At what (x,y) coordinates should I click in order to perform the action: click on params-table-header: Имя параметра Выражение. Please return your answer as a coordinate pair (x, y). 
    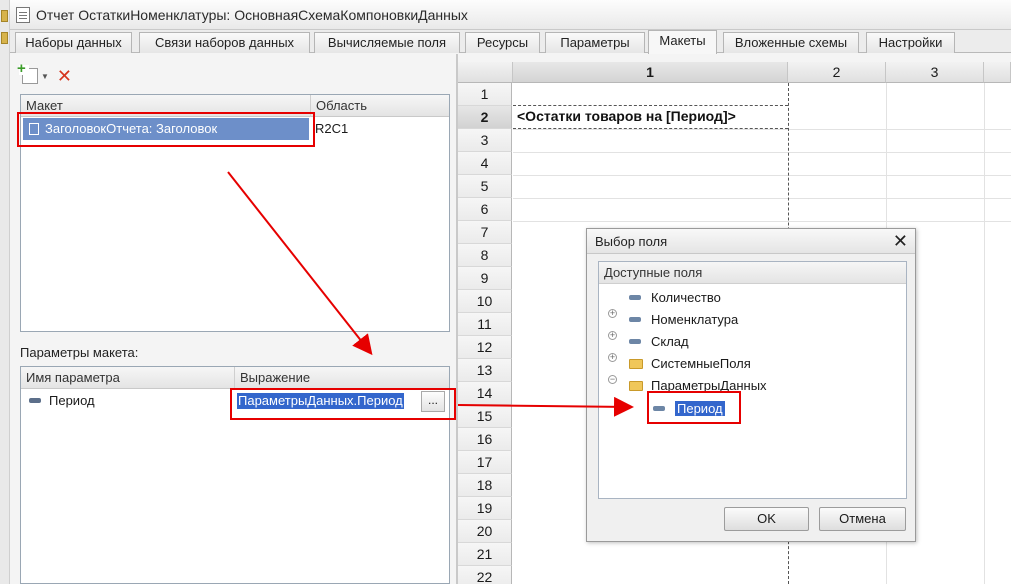
    Looking at the image, I should click on (235, 378).